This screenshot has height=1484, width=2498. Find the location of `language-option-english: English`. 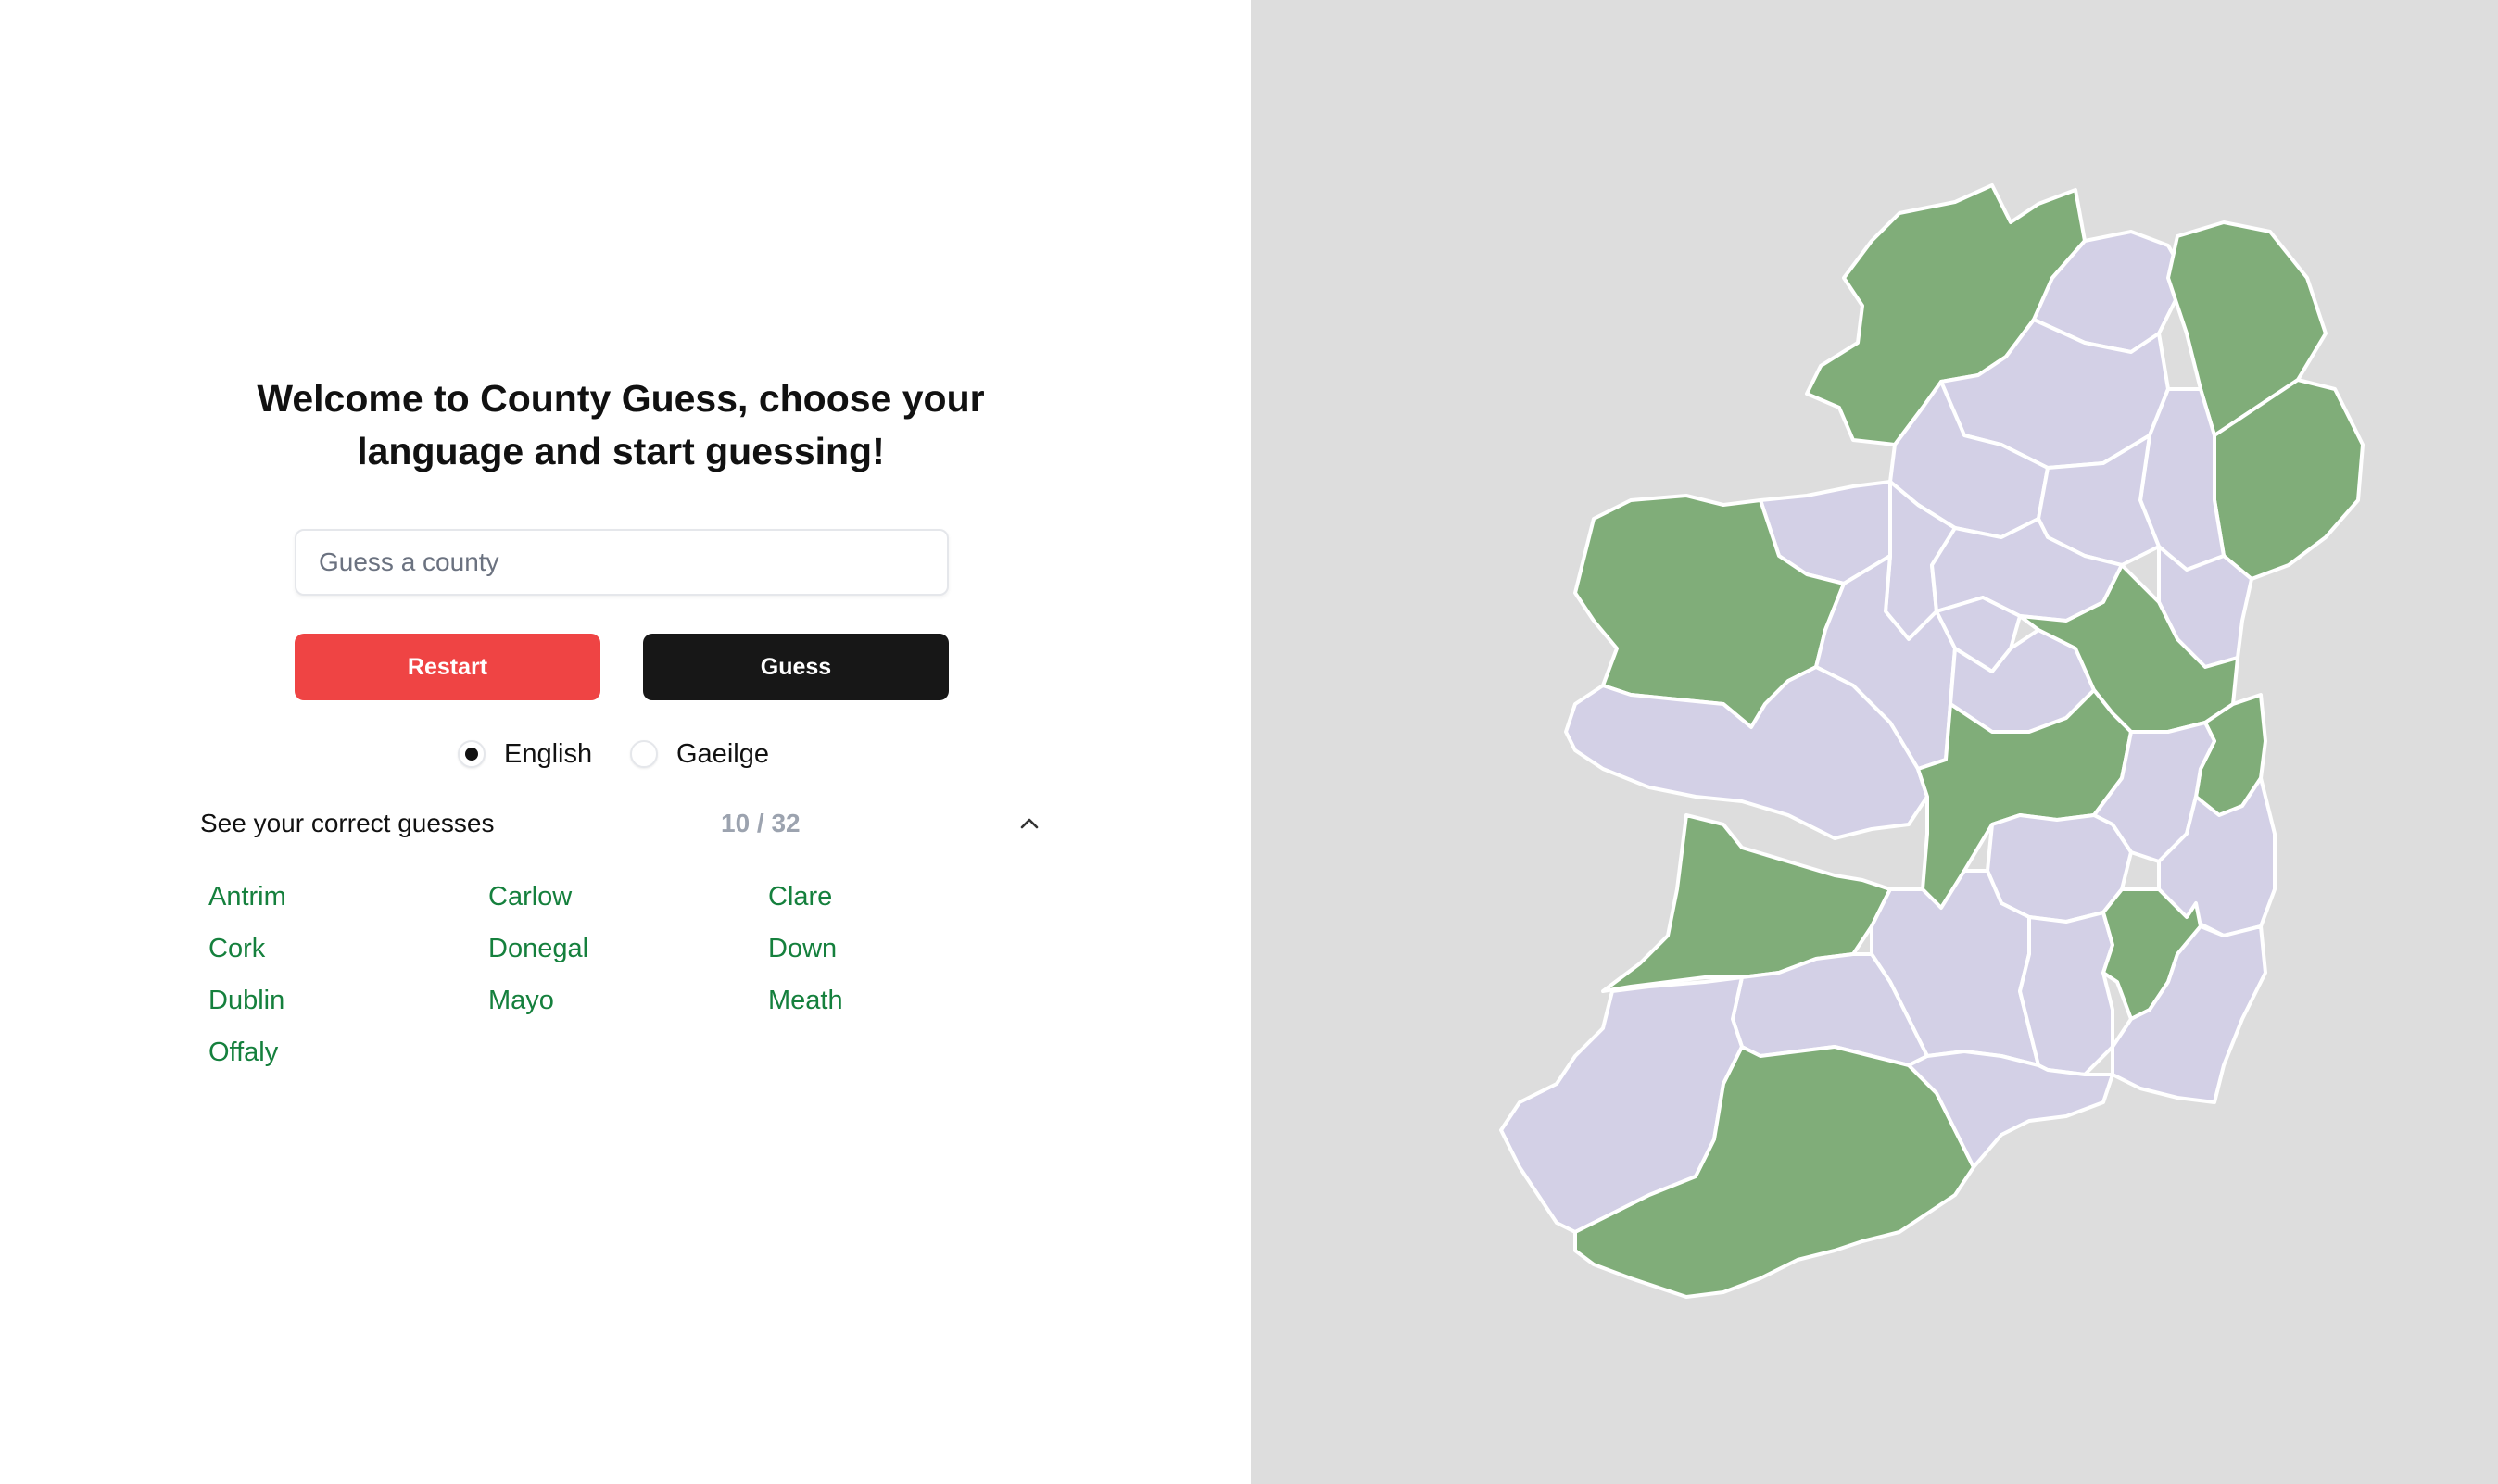

language-option-english: English is located at coordinates (525, 754).